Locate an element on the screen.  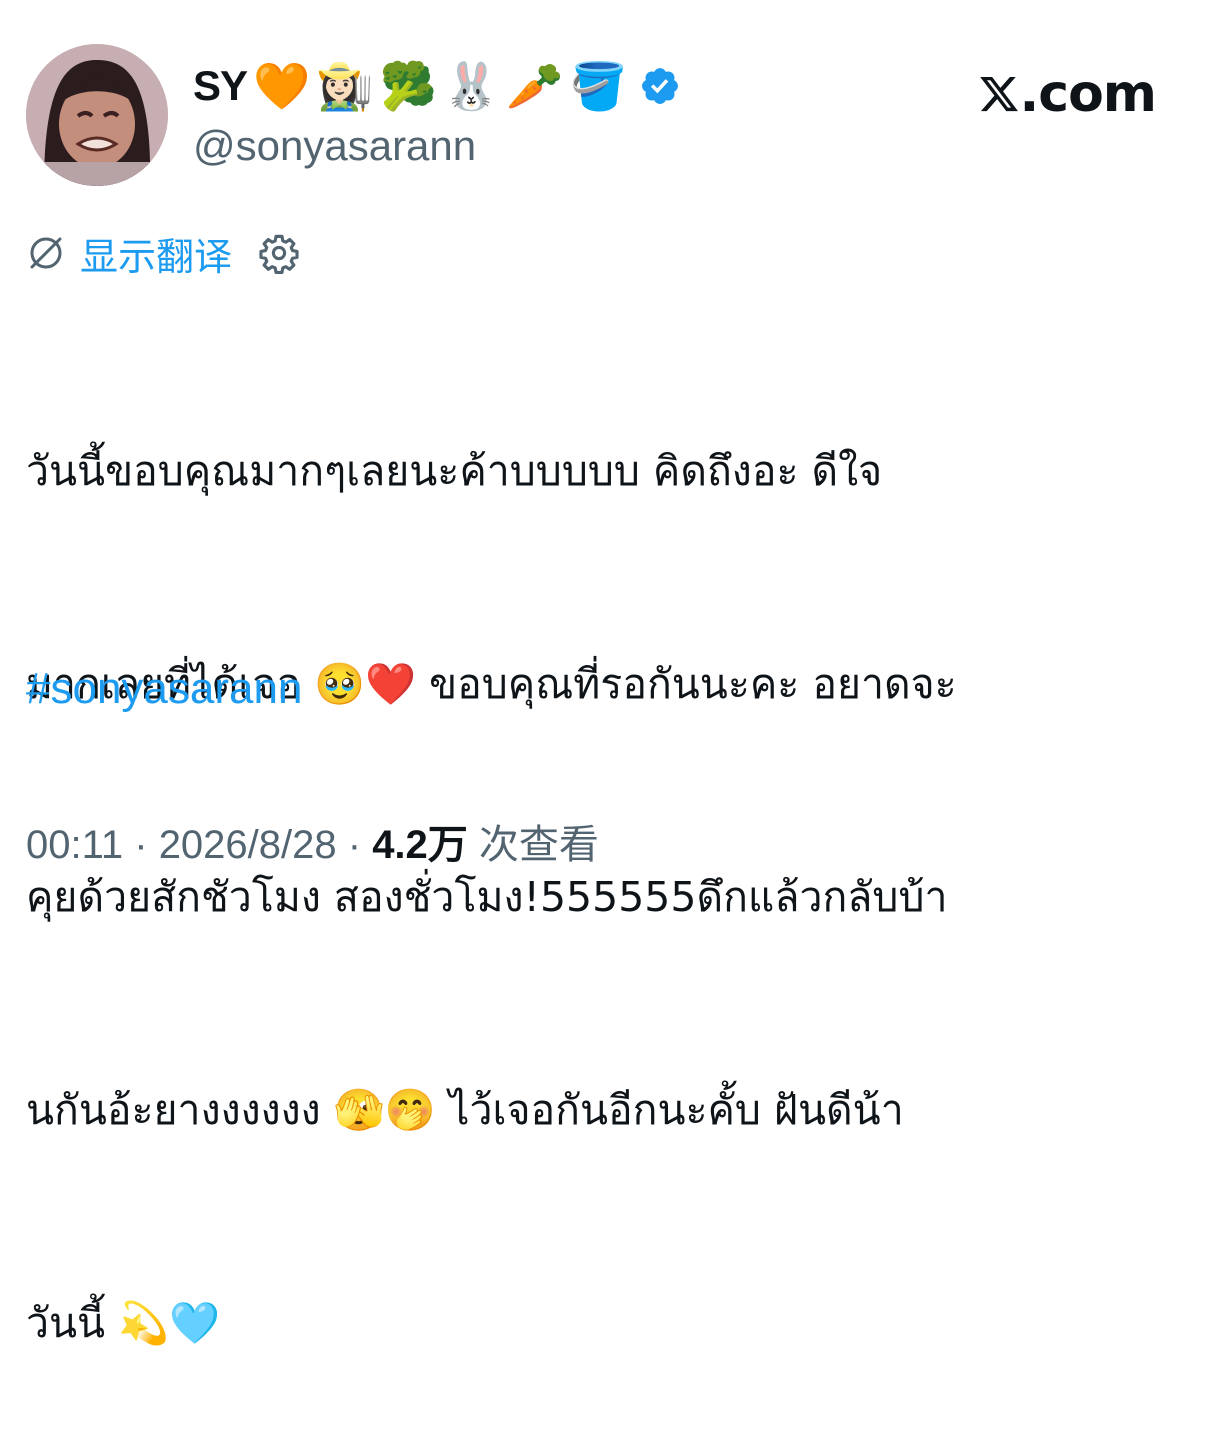
avatar is located at coordinates (97, 115).